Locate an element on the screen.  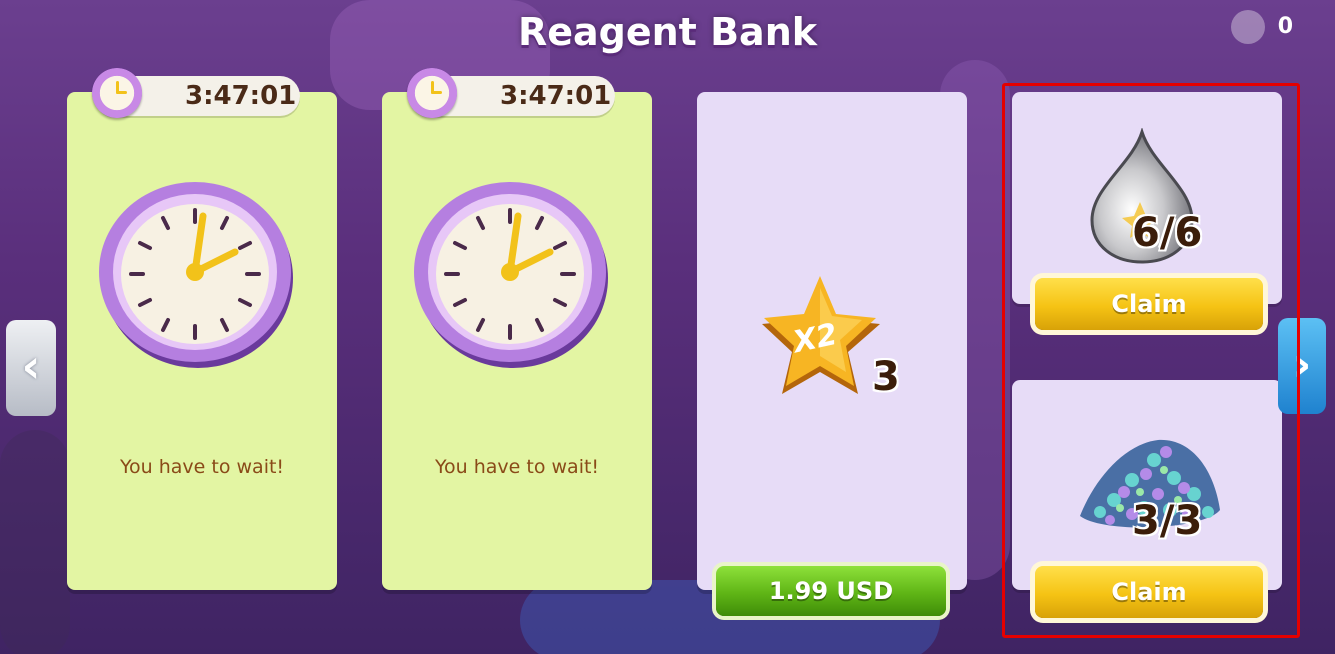
offer-quantity: 3 is located at coordinates (886, 377).